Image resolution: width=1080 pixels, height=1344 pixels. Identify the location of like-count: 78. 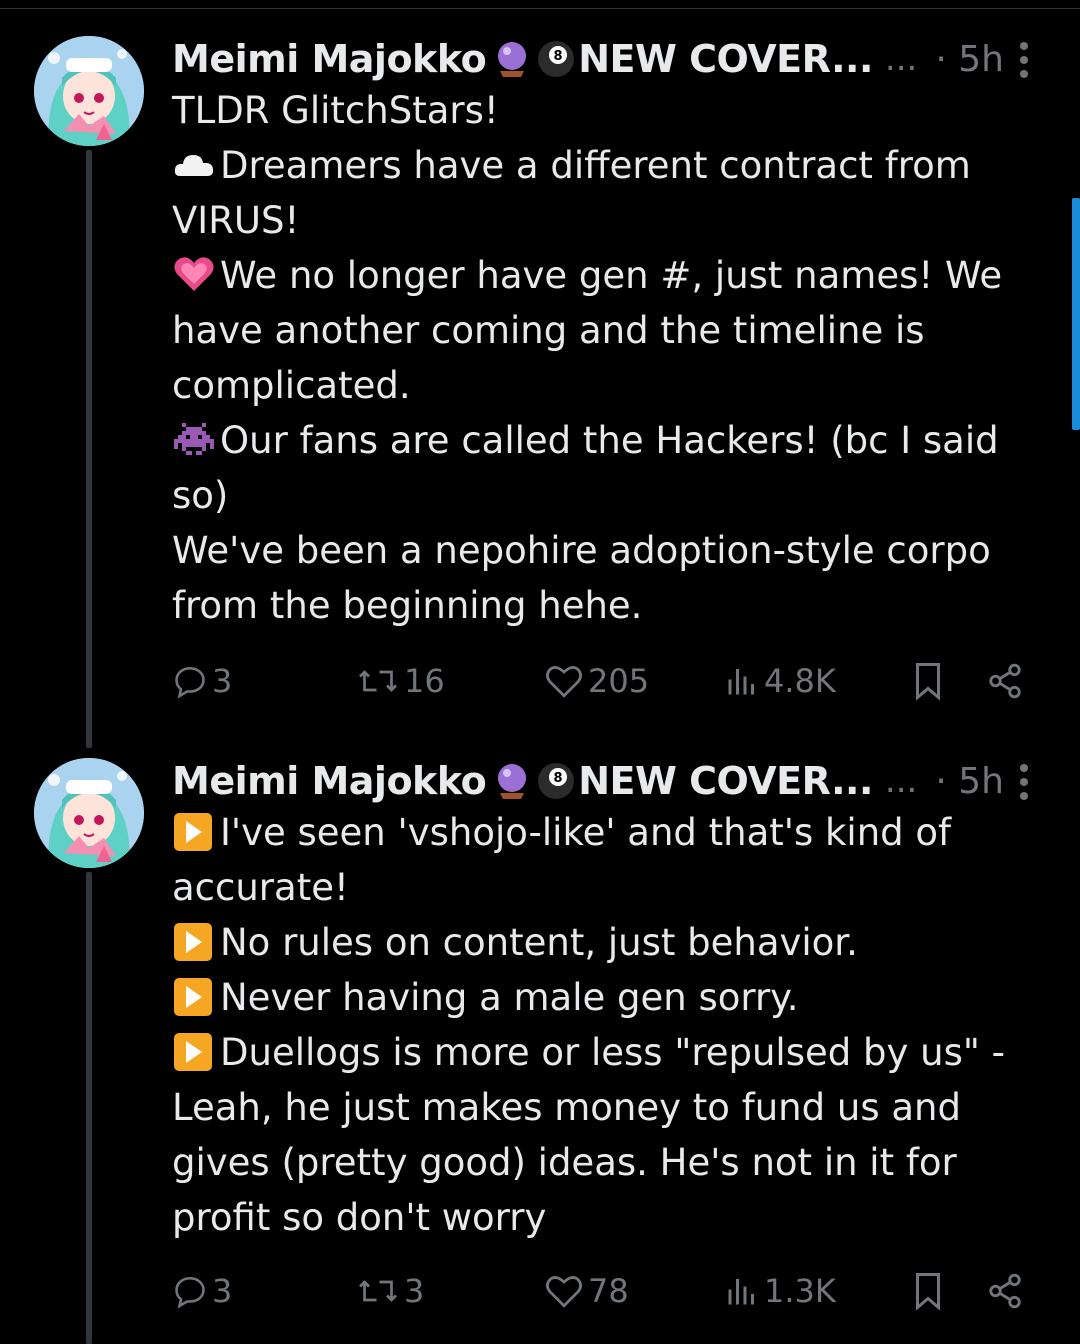
(608, 1291).